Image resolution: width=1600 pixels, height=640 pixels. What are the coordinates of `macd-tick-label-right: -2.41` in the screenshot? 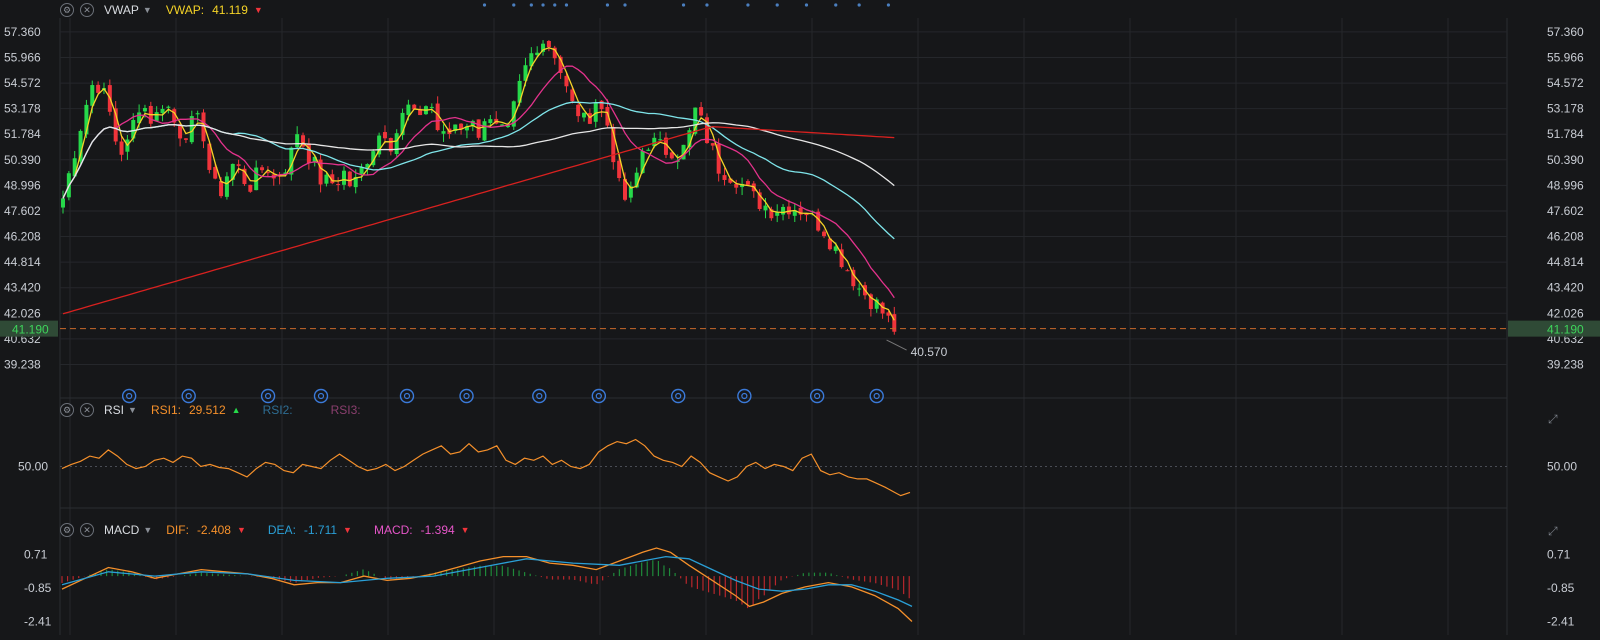 It's located at (1561, 622).